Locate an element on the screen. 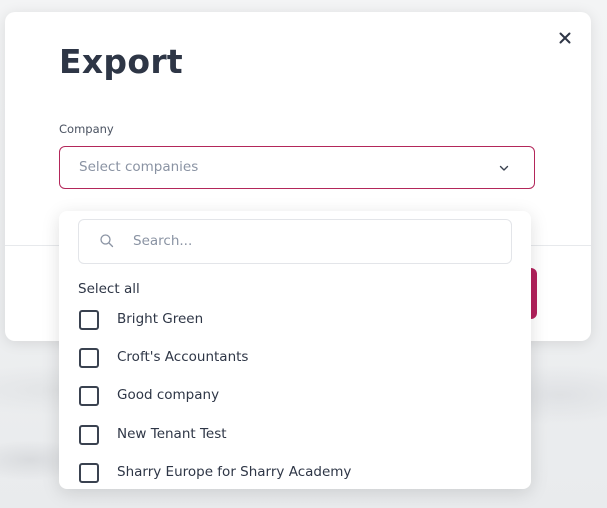 Image resolution: width=607 pixels, height=508 pixels. close-icon is located at coordinates (565, 38).